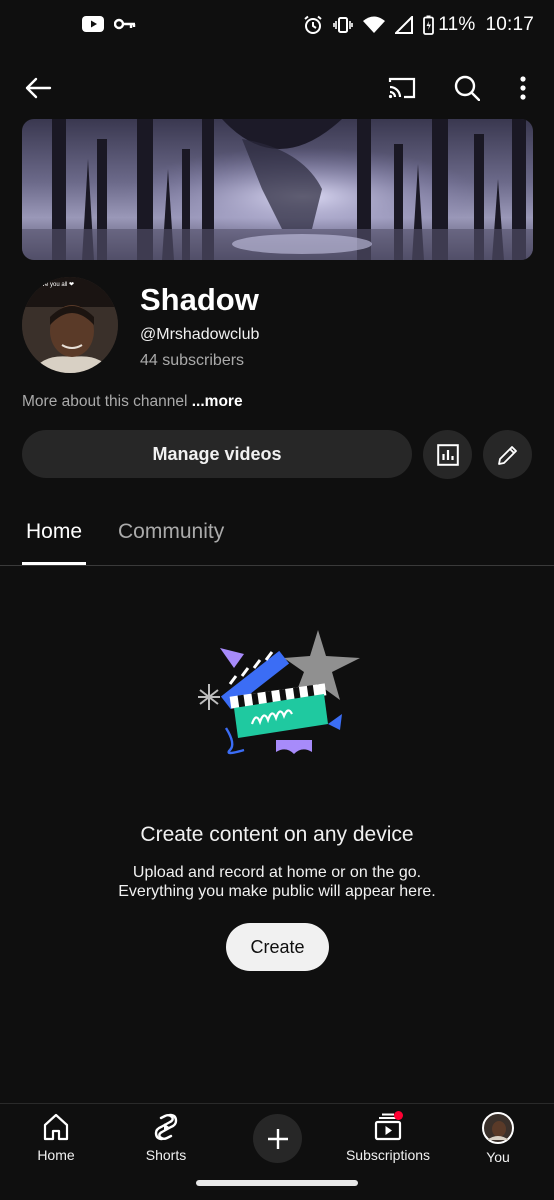 This screenshot has width=554, height=1200. Describe the element at coordinates (457, 24) in the screenshot. I see `battery-percent: 11%` at that location.